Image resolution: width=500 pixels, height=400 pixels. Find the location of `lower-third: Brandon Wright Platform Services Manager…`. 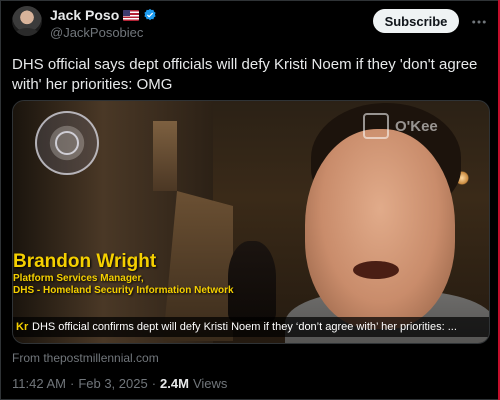

lower-third: Brandon Wright Platform Services Manager… is located at coordinates (143, 274).